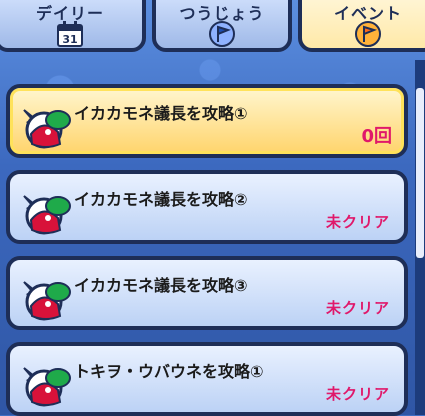 The width and height of the screenshot is (425, 416). I want to click on tab-daily: デイリー 31, so click(73, 26).